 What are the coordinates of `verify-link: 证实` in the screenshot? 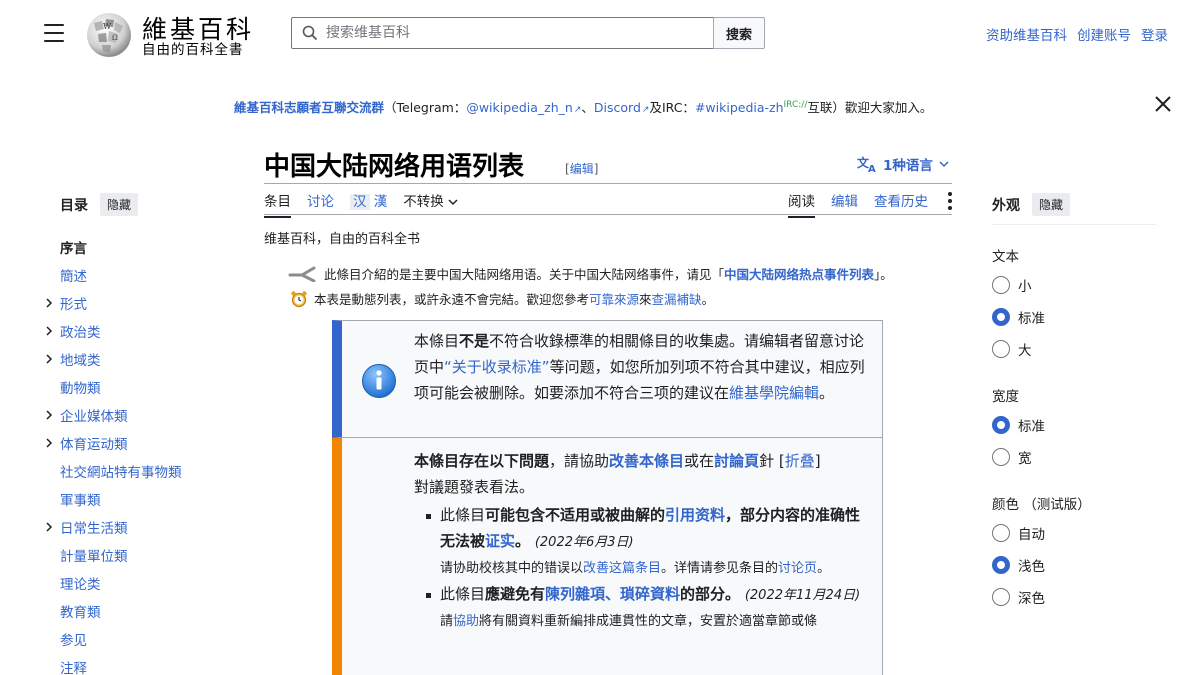 It's located at (500, 541).